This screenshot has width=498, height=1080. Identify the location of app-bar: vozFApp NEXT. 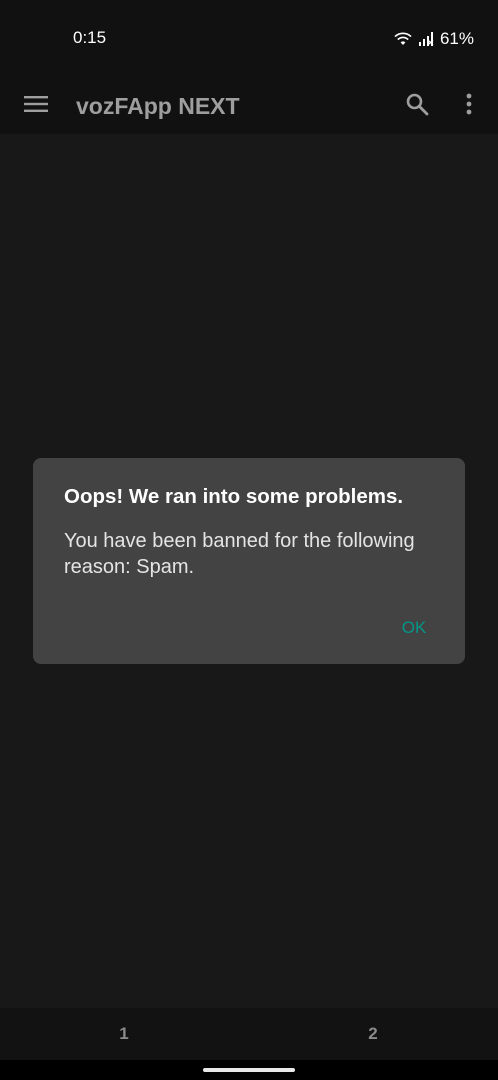
(249, 106).